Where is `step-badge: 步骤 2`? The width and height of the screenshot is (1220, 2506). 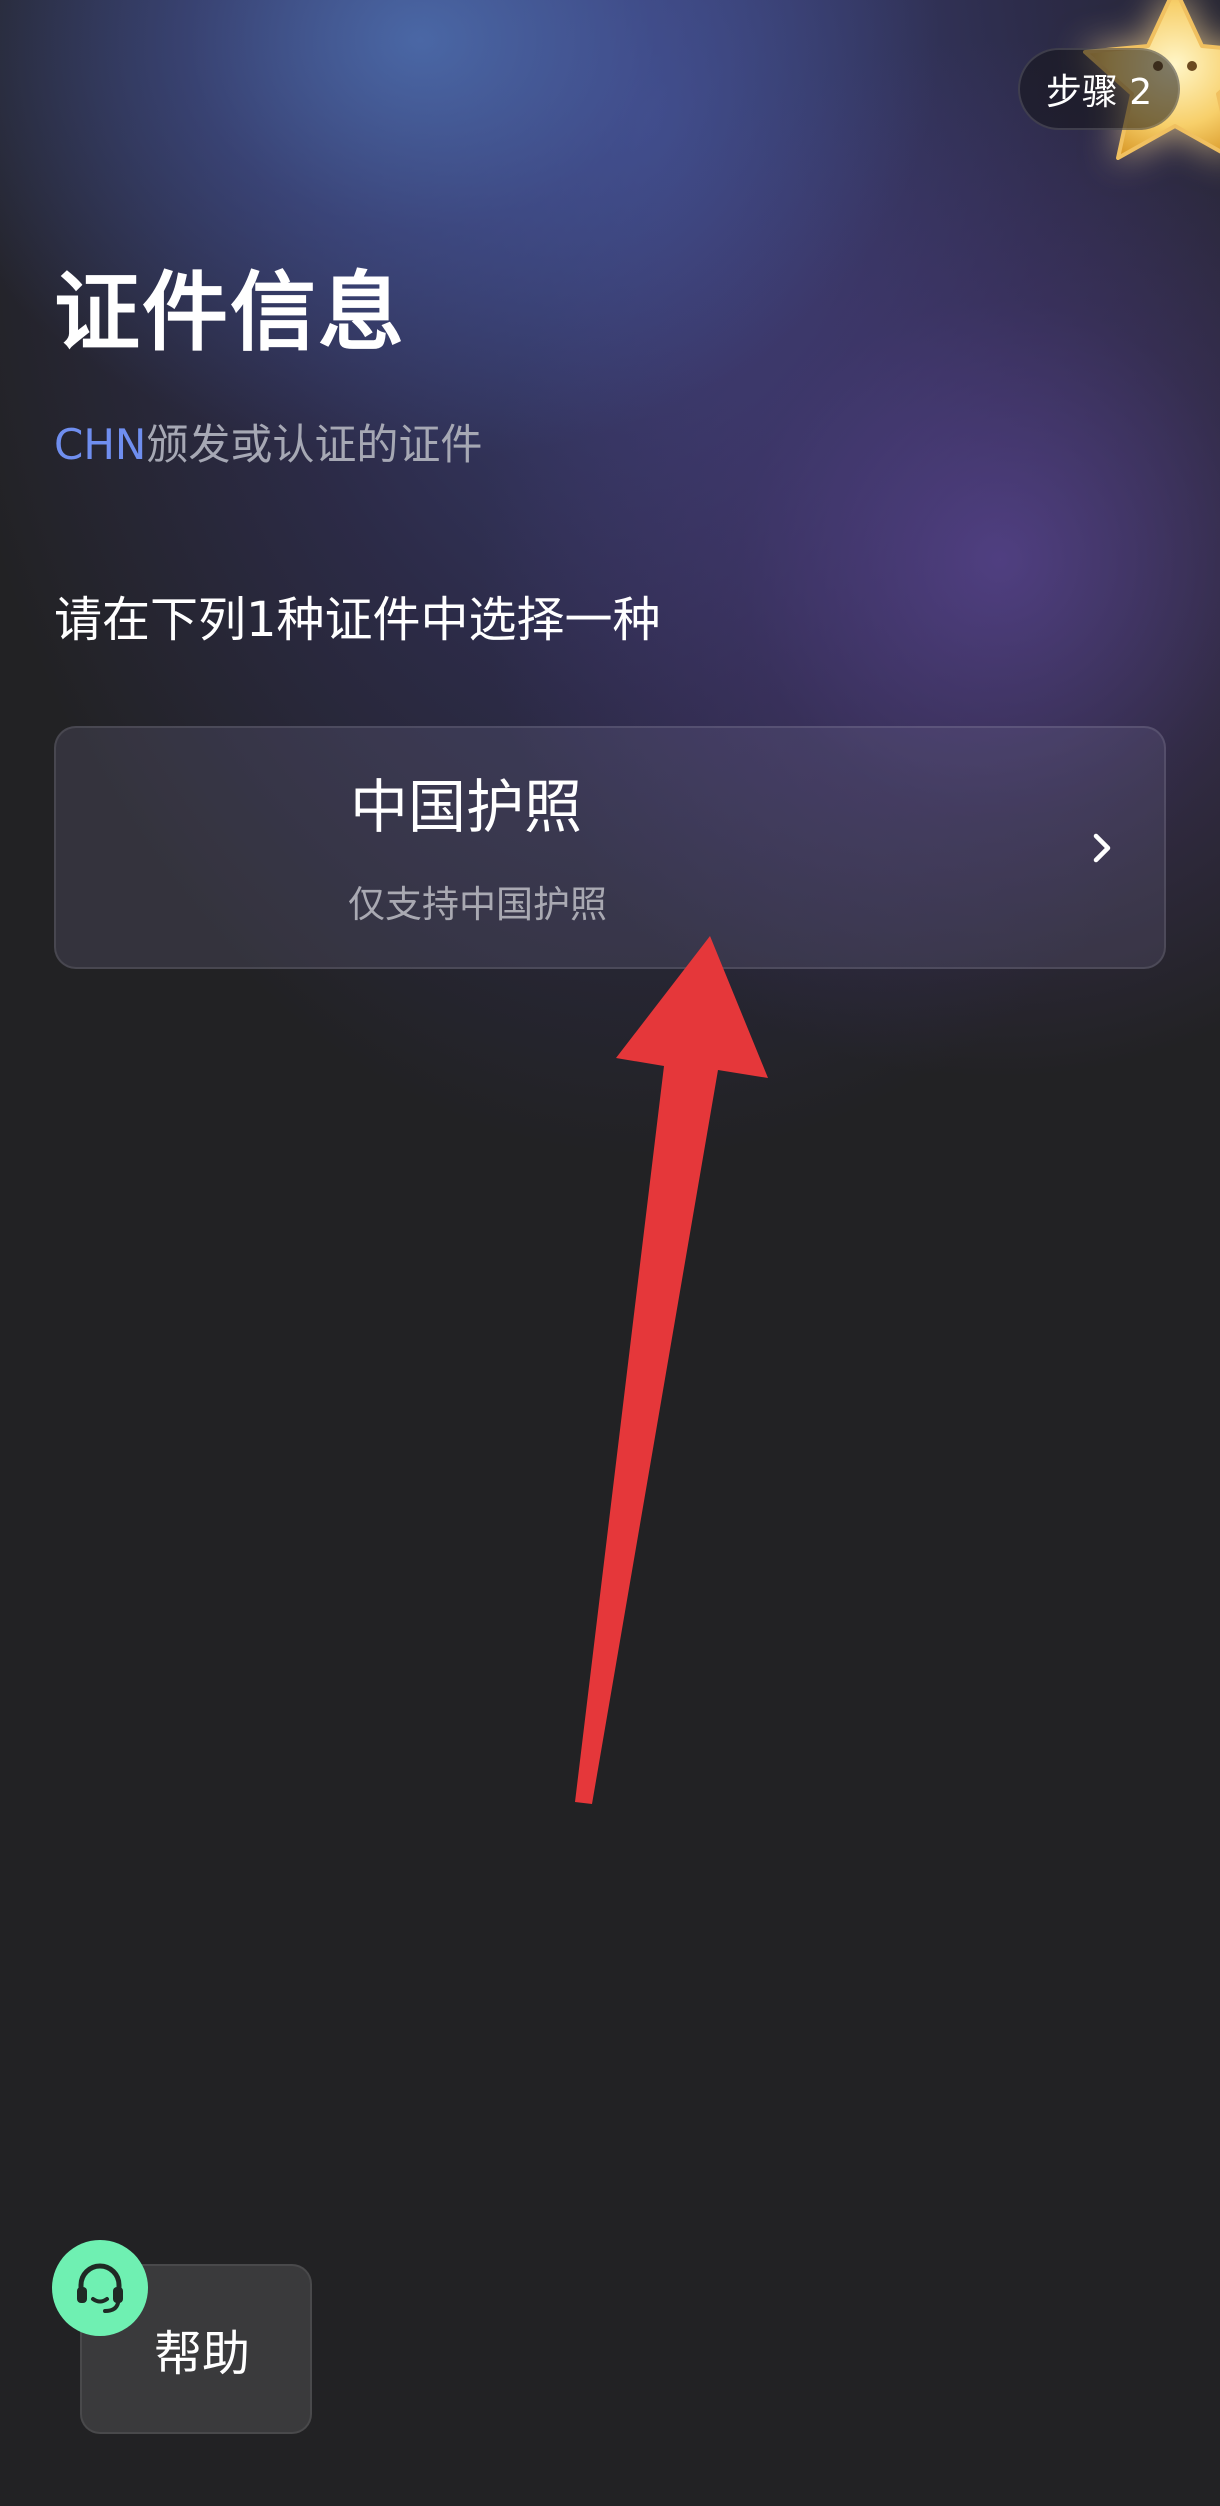
step-badge: 步骤 2 is located at coordinates (1099, 89).